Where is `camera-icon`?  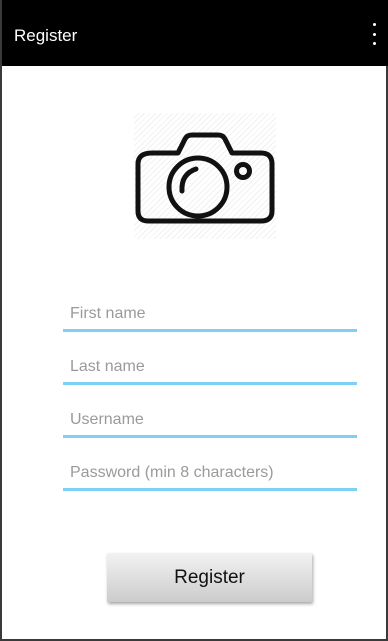
camera-icon is located at coordinates (205, 178).